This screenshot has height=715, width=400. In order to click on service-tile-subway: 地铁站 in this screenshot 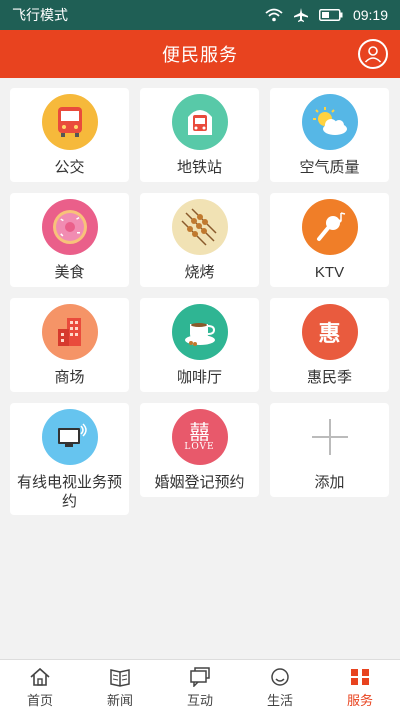, I will do `click(199, 135)`.